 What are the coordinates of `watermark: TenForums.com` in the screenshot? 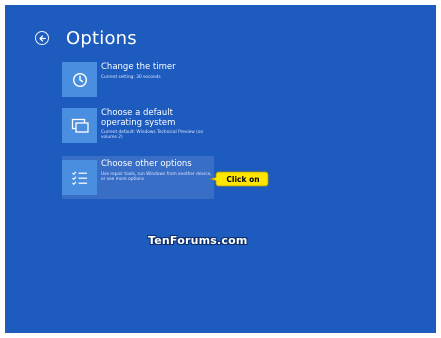 It's located at (198, 240).